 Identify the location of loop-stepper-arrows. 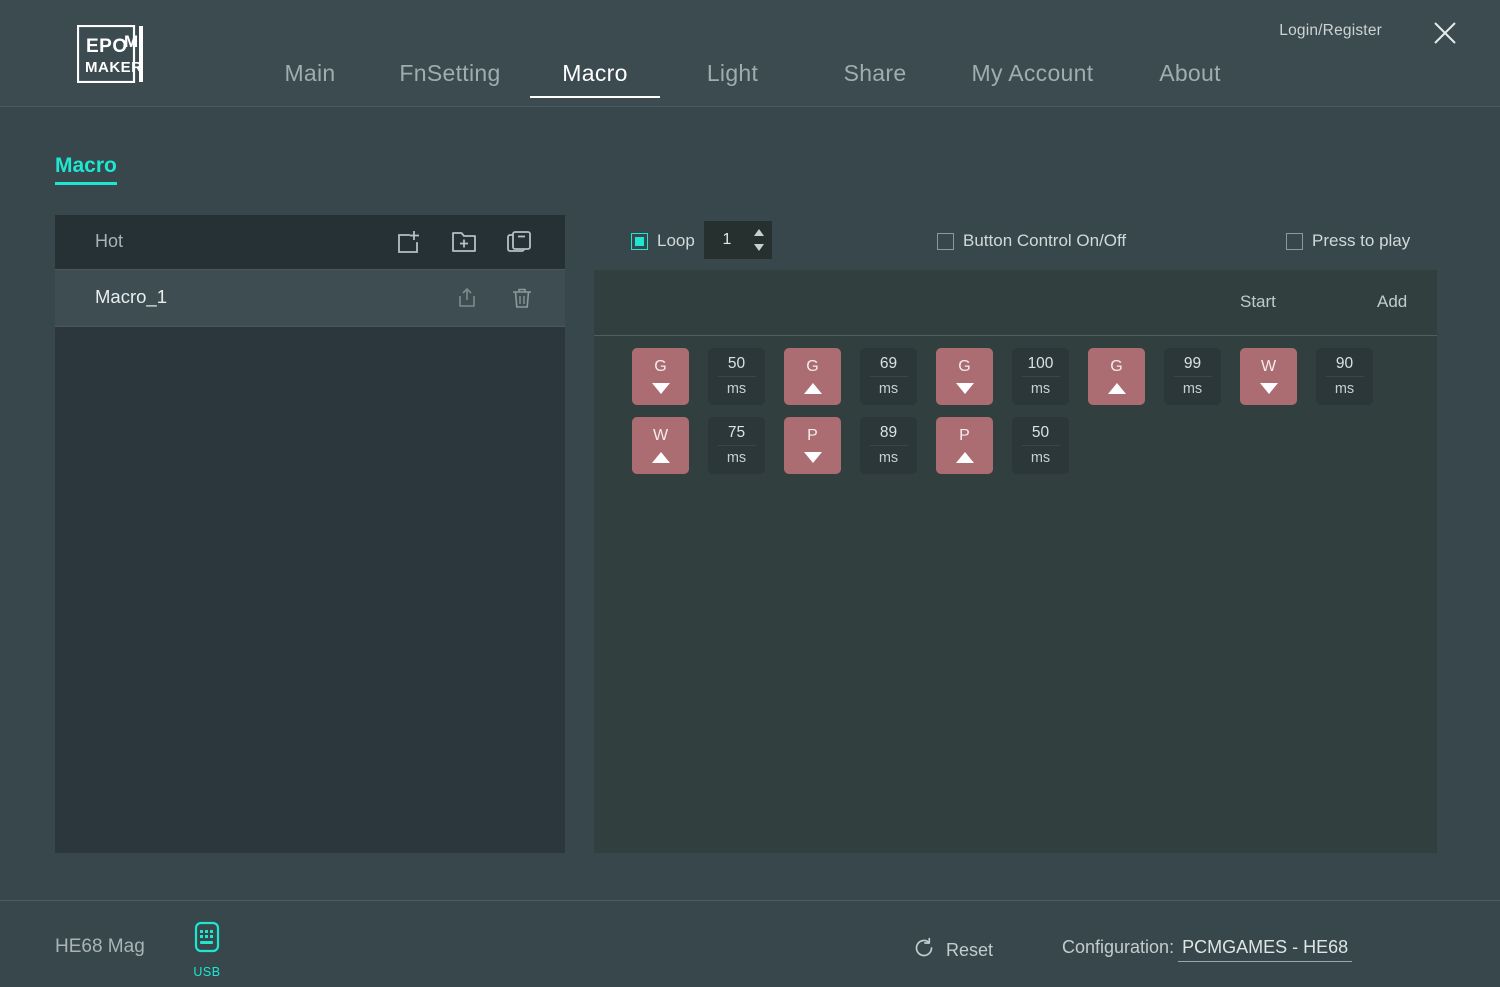
(759, 240).